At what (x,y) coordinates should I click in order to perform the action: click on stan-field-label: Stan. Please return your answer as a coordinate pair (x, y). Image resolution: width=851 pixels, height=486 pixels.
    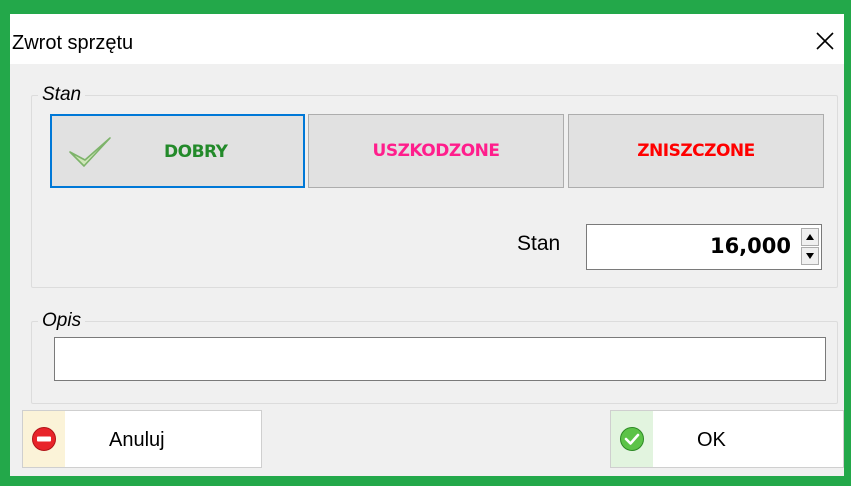
    Looking at the image, I should click on (539, 243).